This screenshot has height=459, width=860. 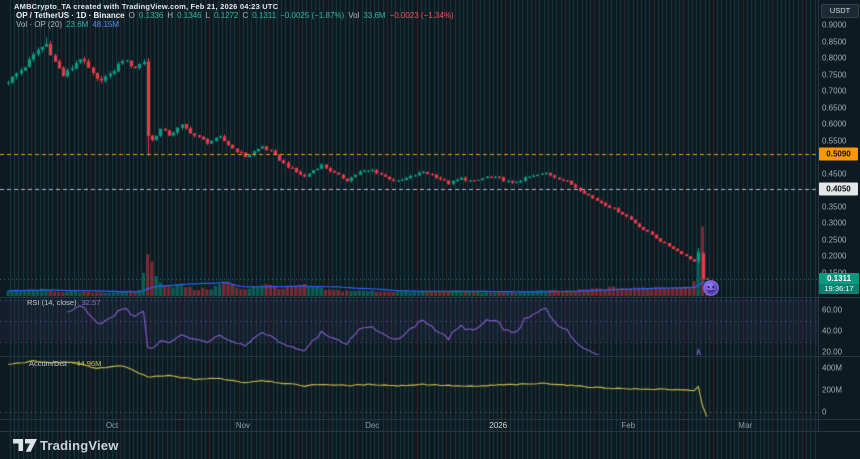 What do you see at coordinates (818, 216) in the screenshot?
I see `price-scale-separator` at bounding box center [818, 216].